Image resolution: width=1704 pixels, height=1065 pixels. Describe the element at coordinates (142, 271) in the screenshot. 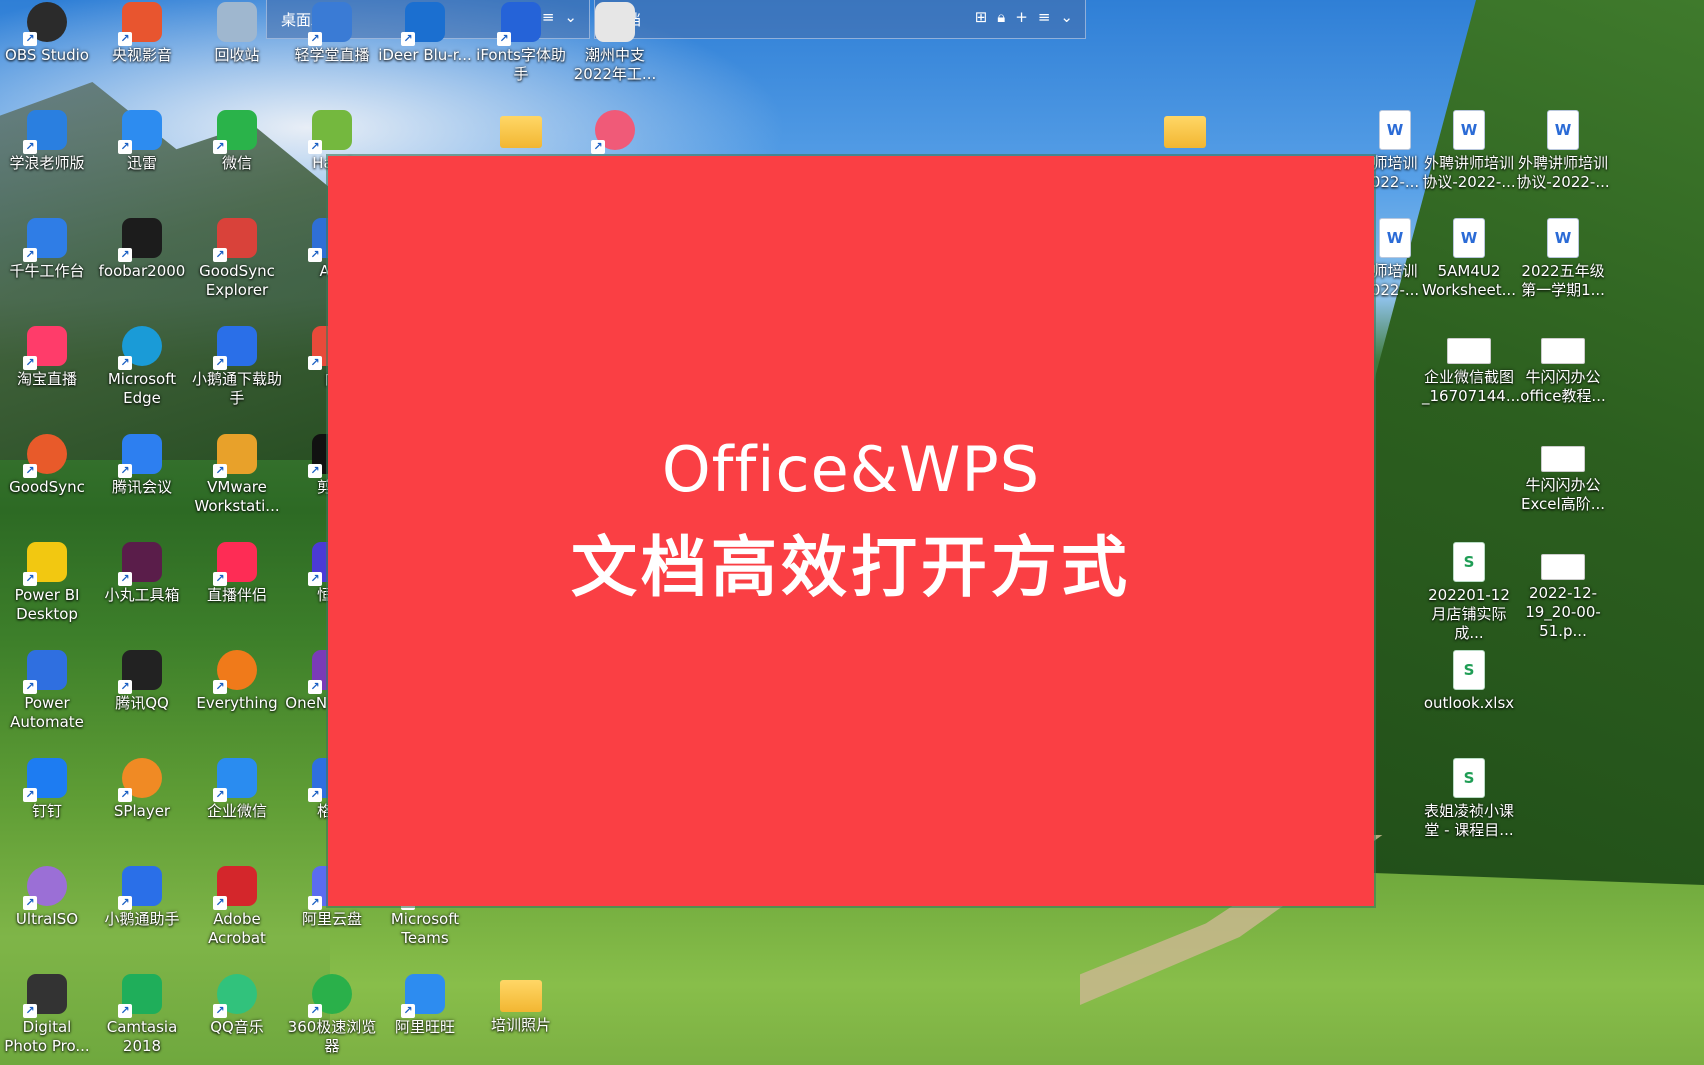

I see `desktop-icon-label: foobar2000` at that location.